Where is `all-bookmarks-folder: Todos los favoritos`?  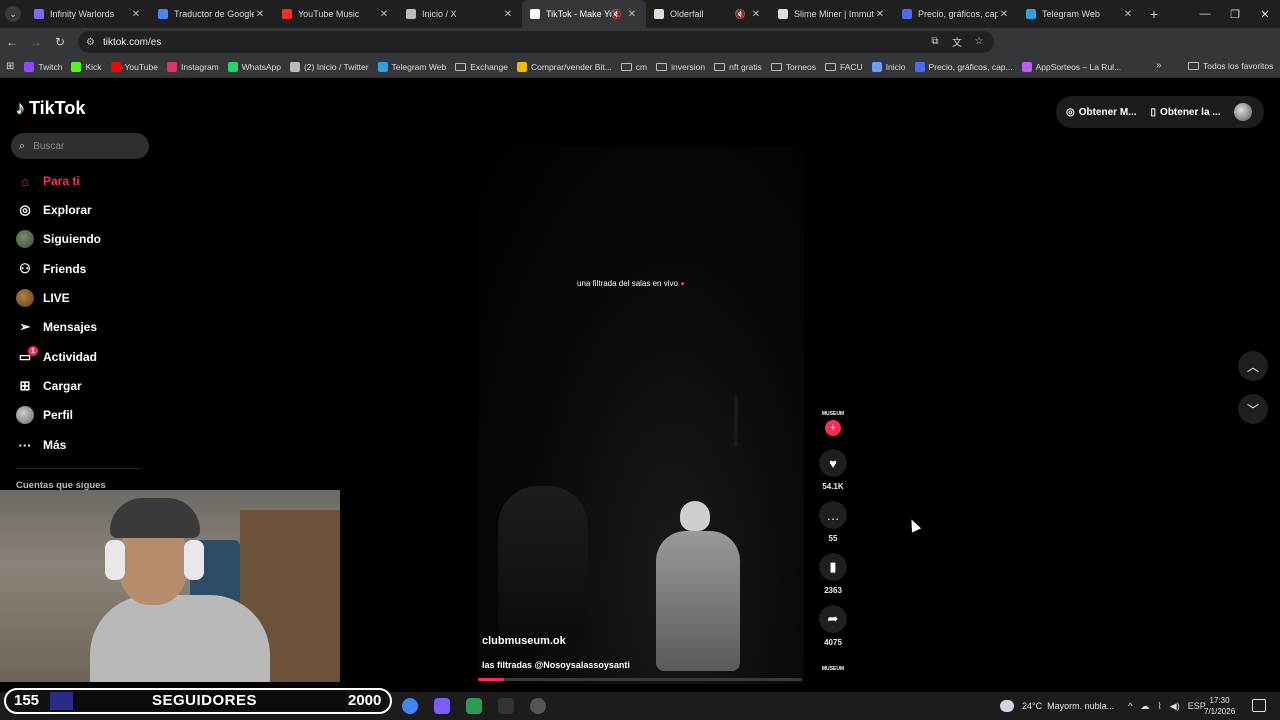 all-bookmarks-folder: Todos los favoritos is located at coordinates (1230, 66).